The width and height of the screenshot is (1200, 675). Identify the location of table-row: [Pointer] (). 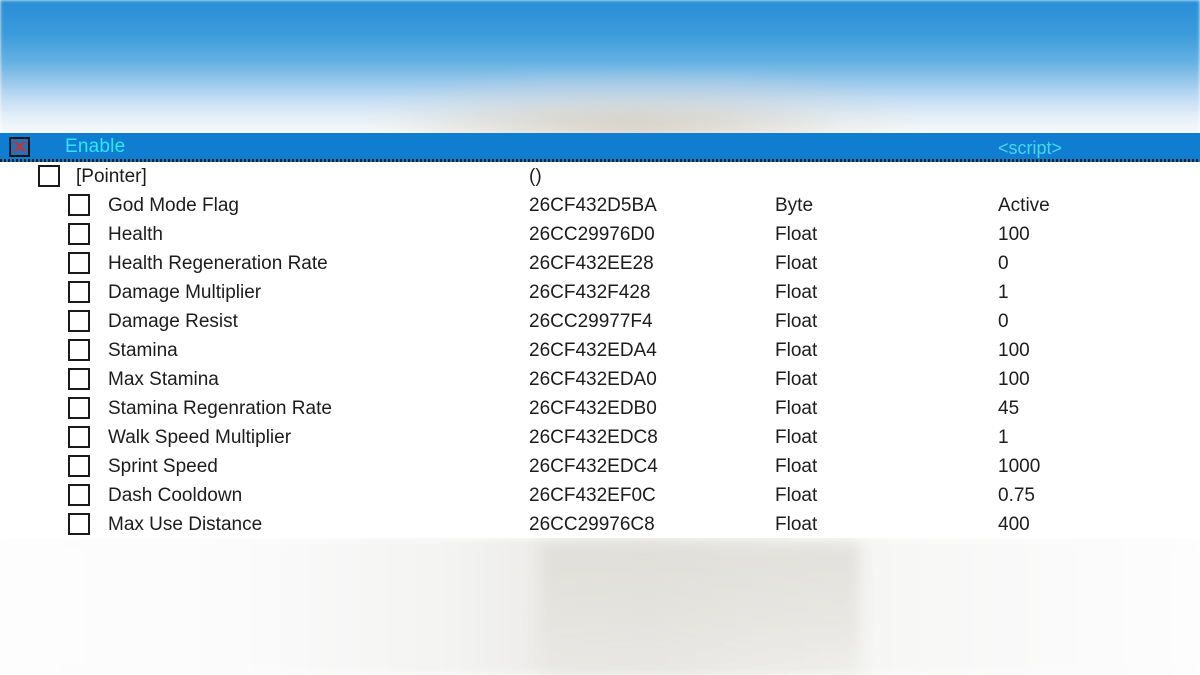
(600, 176).